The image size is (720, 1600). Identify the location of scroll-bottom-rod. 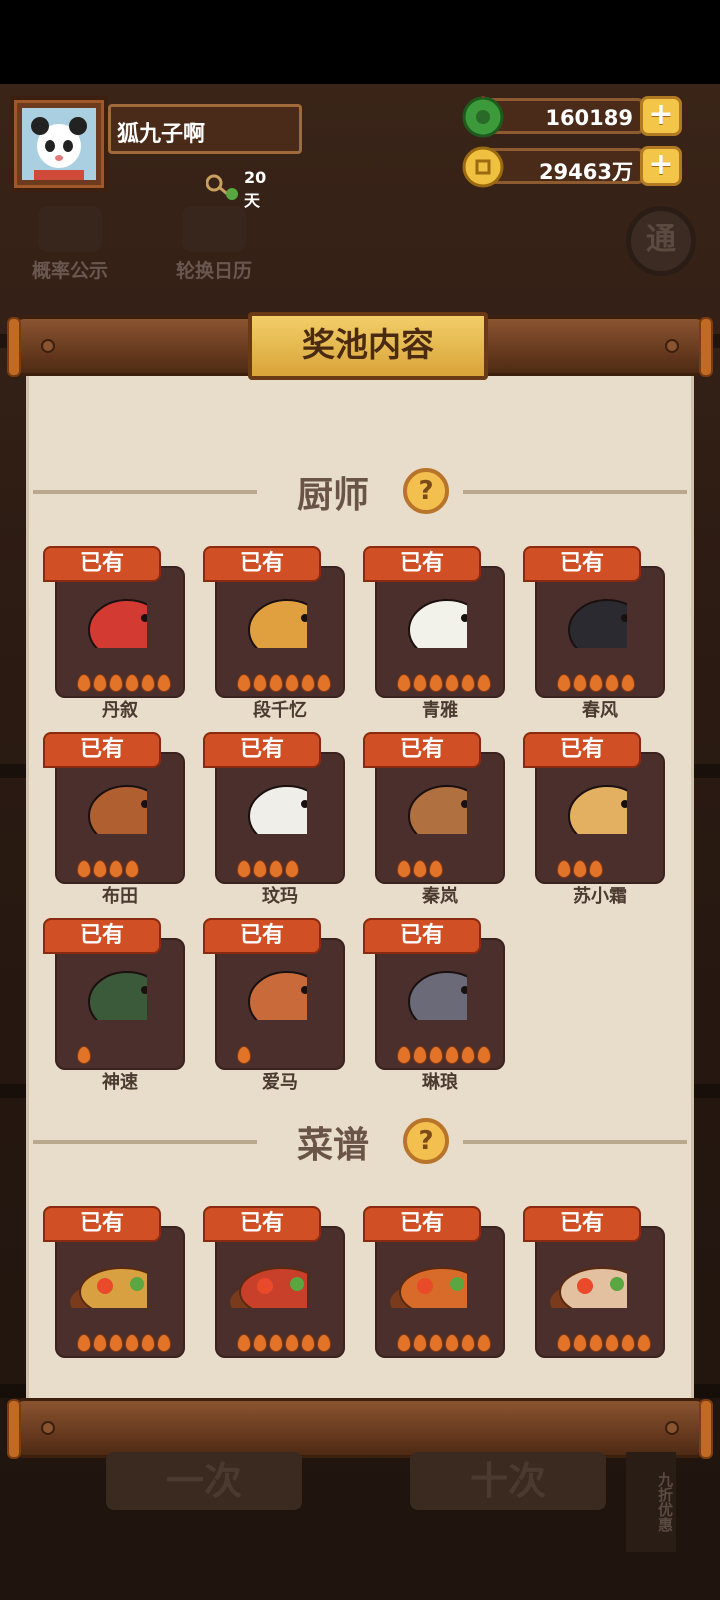
(360, 1428).